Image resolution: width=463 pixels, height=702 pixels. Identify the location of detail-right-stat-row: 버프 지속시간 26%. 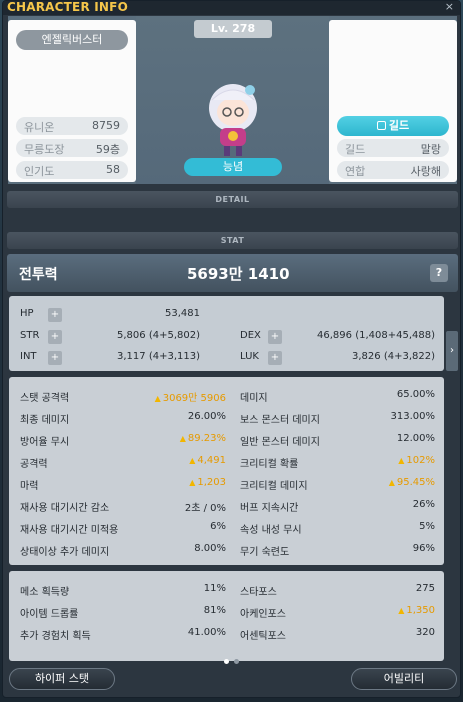
(337, 506).